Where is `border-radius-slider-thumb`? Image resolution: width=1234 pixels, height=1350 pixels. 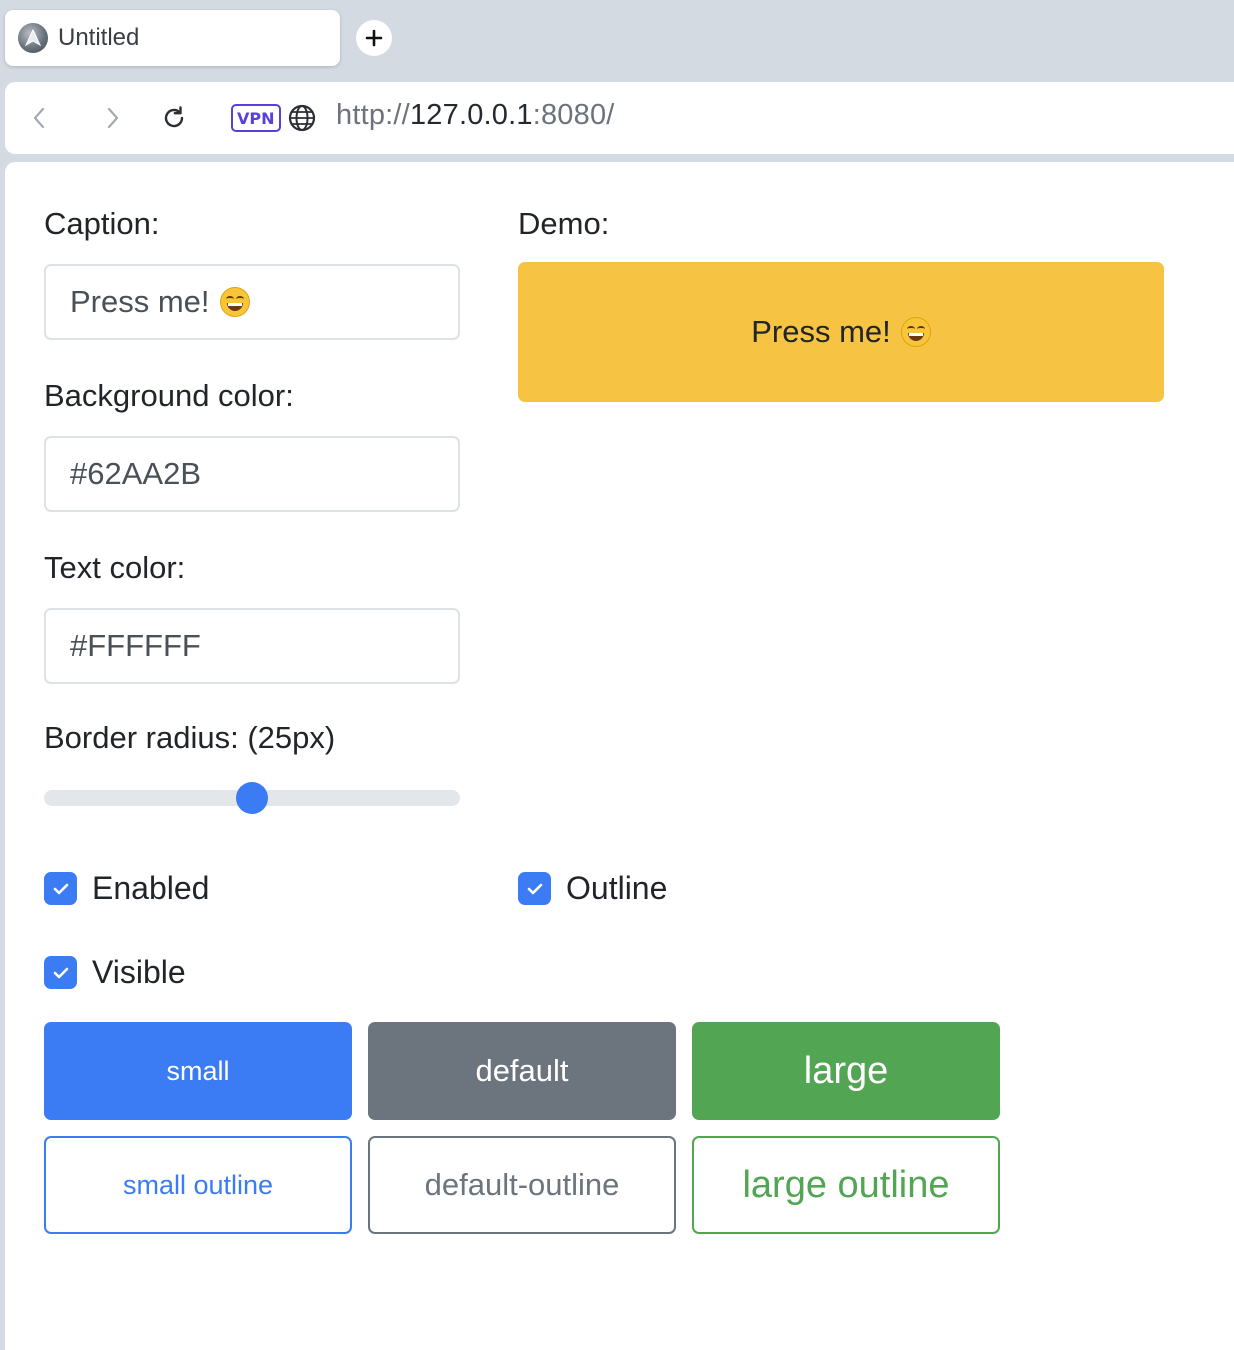
border-radius-slider-thumb is located at coordinates (252, 798).